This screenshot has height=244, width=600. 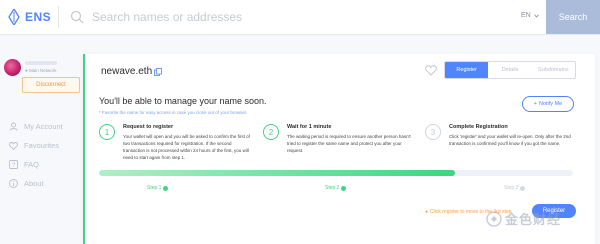 I want to click on step-number: 1, so click(x=107, y=132).